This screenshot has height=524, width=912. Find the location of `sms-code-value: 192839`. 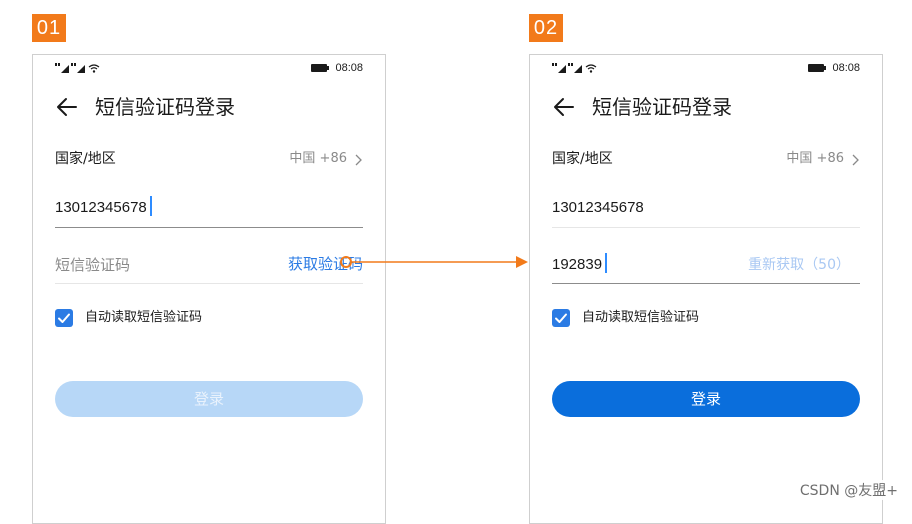

sms-code-value: 192839 is located at coordinates (580, 265).